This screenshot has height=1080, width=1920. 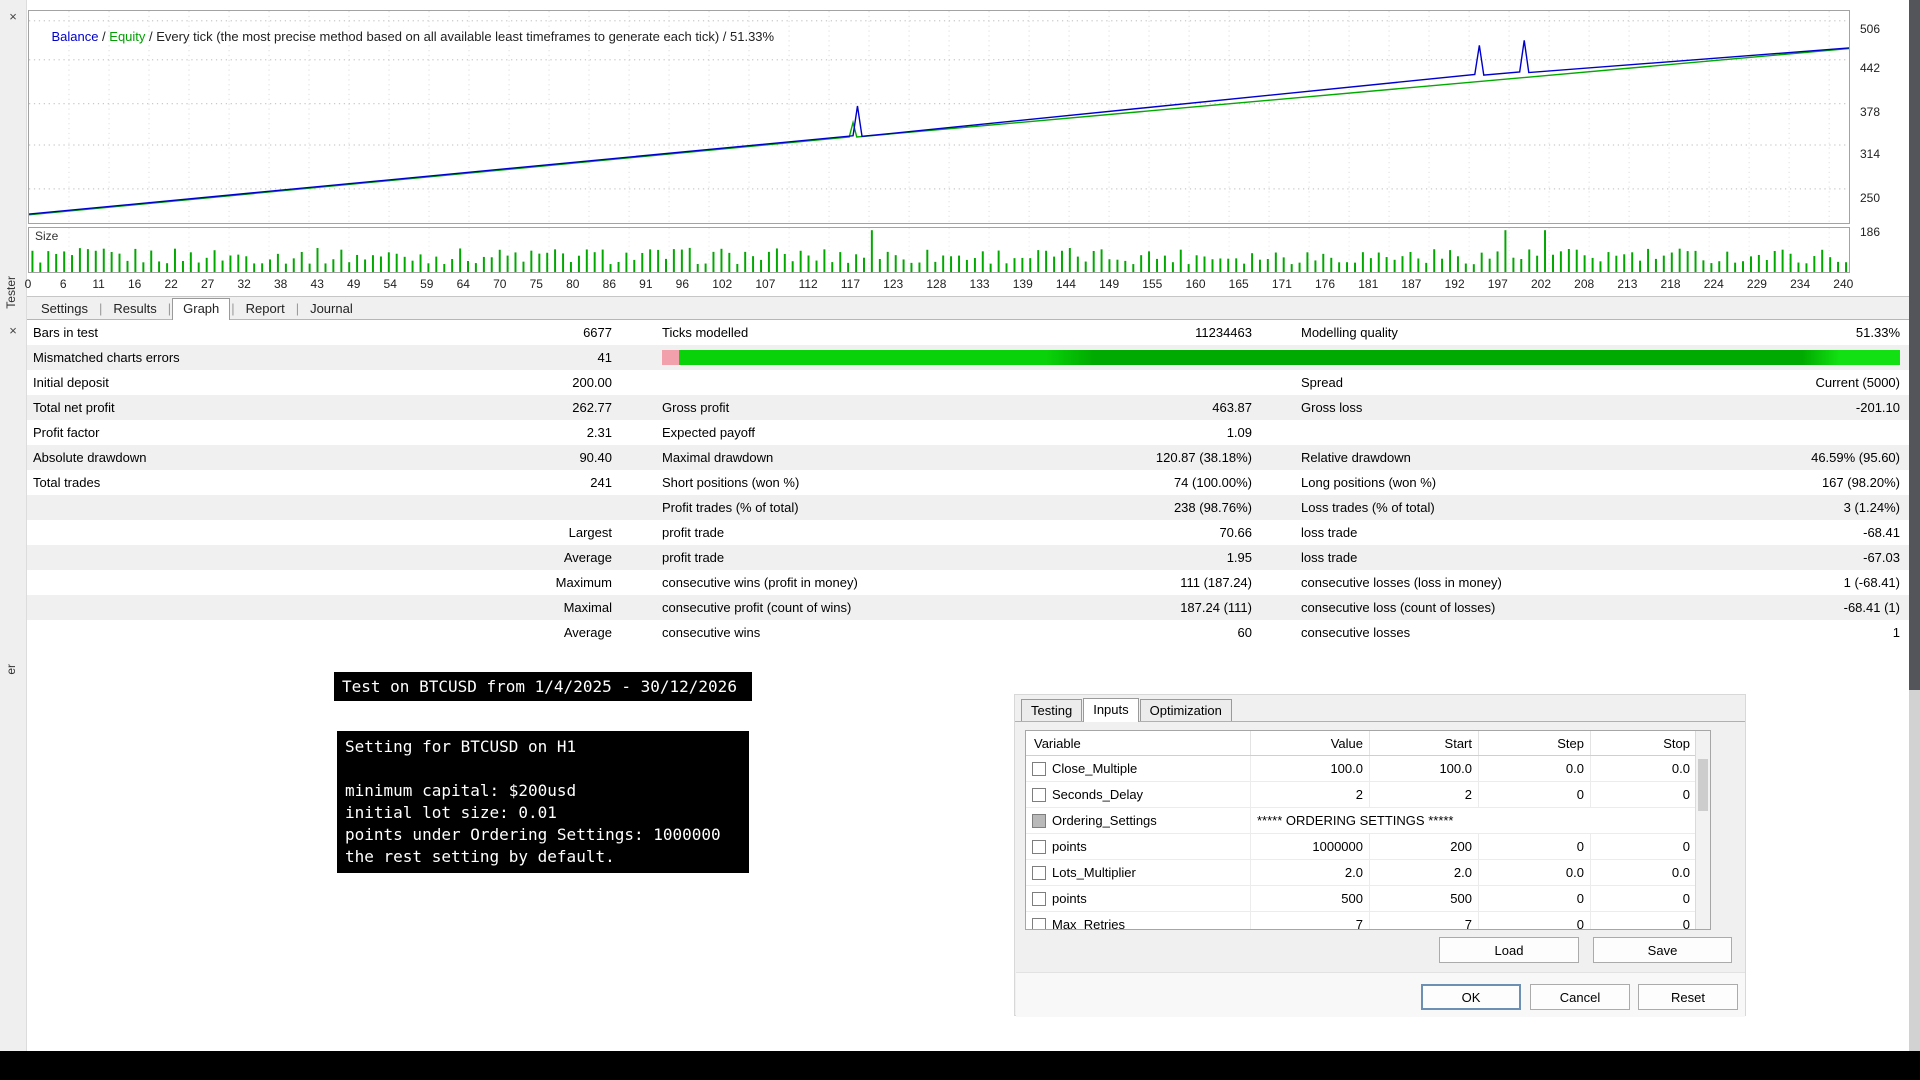 I want to click on input-variable-name: Max_Retries, so click(x=1088, y=923).